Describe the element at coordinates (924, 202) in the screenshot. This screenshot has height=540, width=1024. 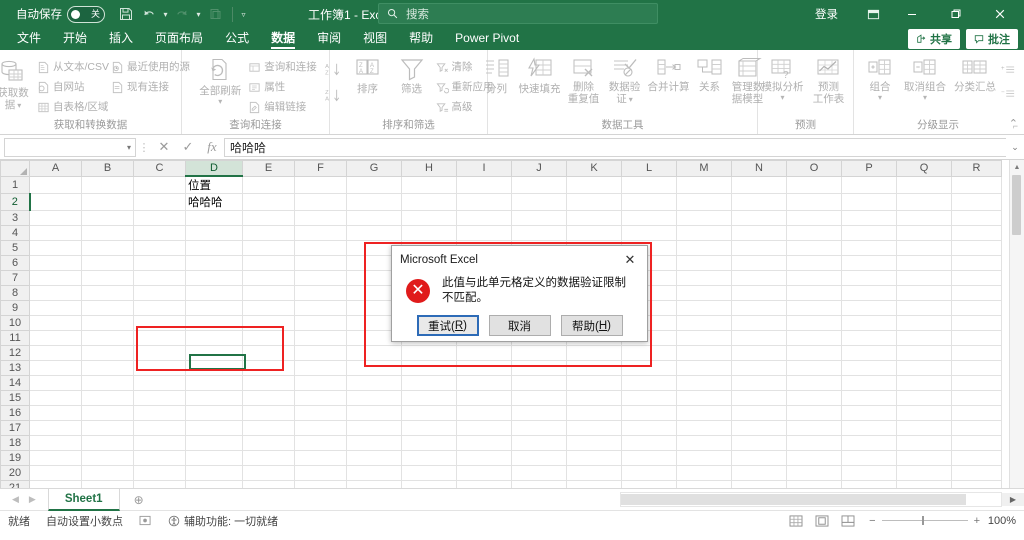
I see `cell-Q2` at that location.